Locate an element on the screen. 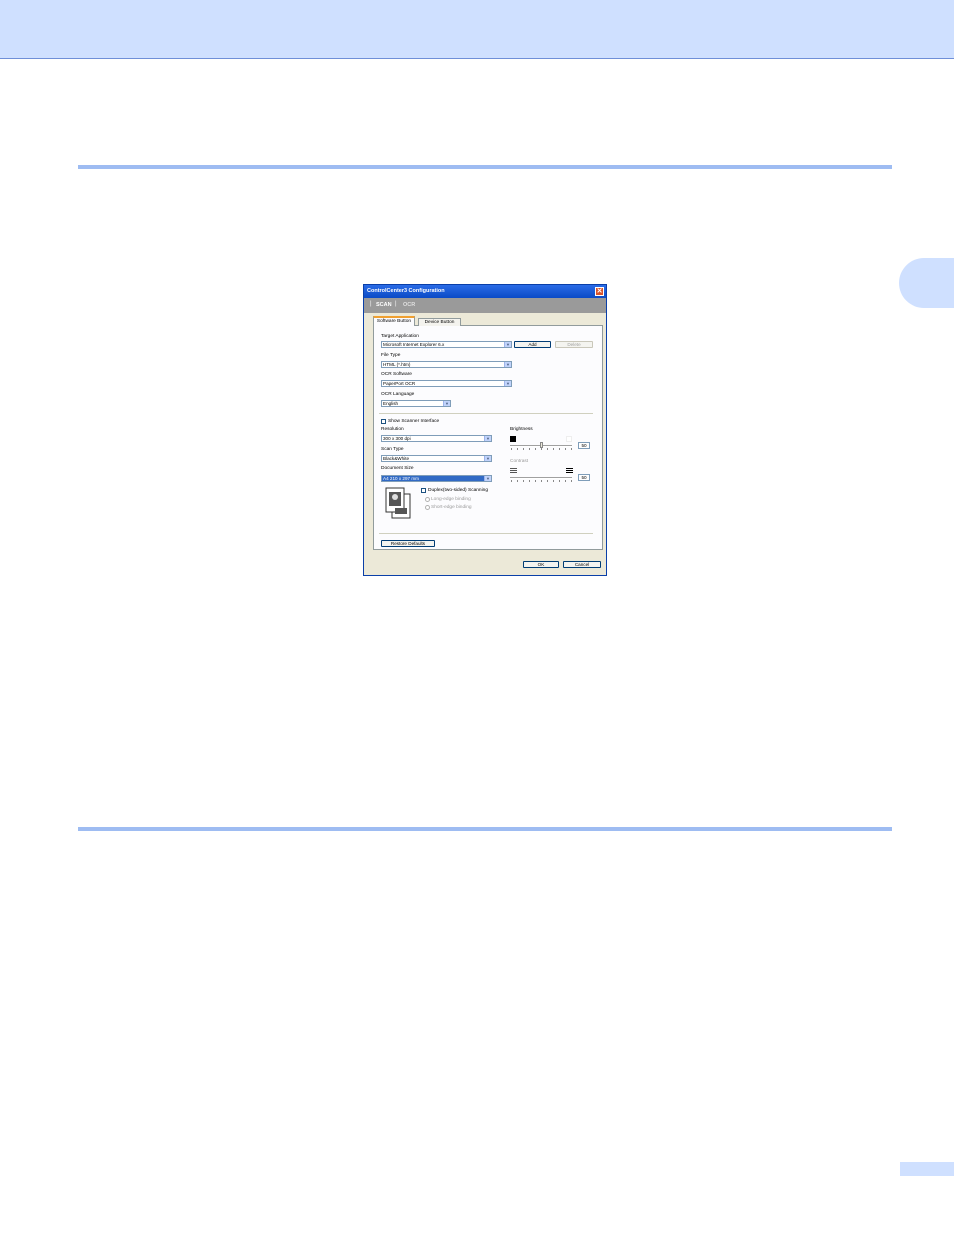 Image resolution: width=954 pixels, height=1235 pixels. top-tabs: | SCAN | OCR is located at coordinates (485, 305).